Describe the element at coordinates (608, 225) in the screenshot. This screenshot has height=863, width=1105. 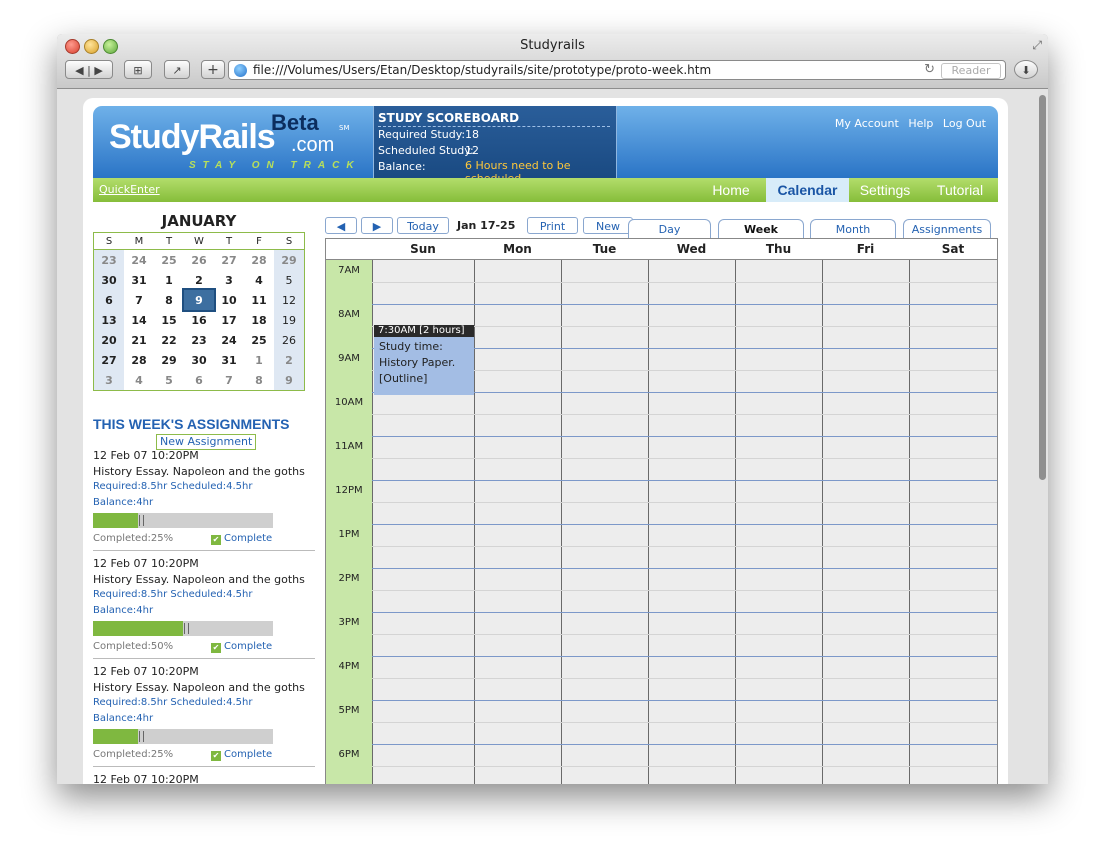
I see `new-event-button: New` at that location.